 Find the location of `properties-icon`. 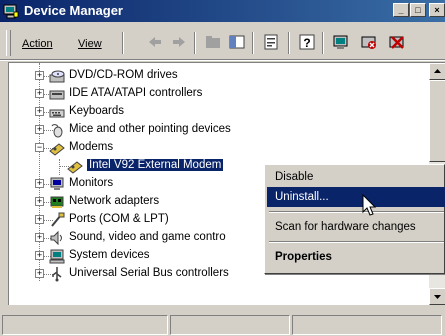

properties-icon is located at coordinates (271, 42).